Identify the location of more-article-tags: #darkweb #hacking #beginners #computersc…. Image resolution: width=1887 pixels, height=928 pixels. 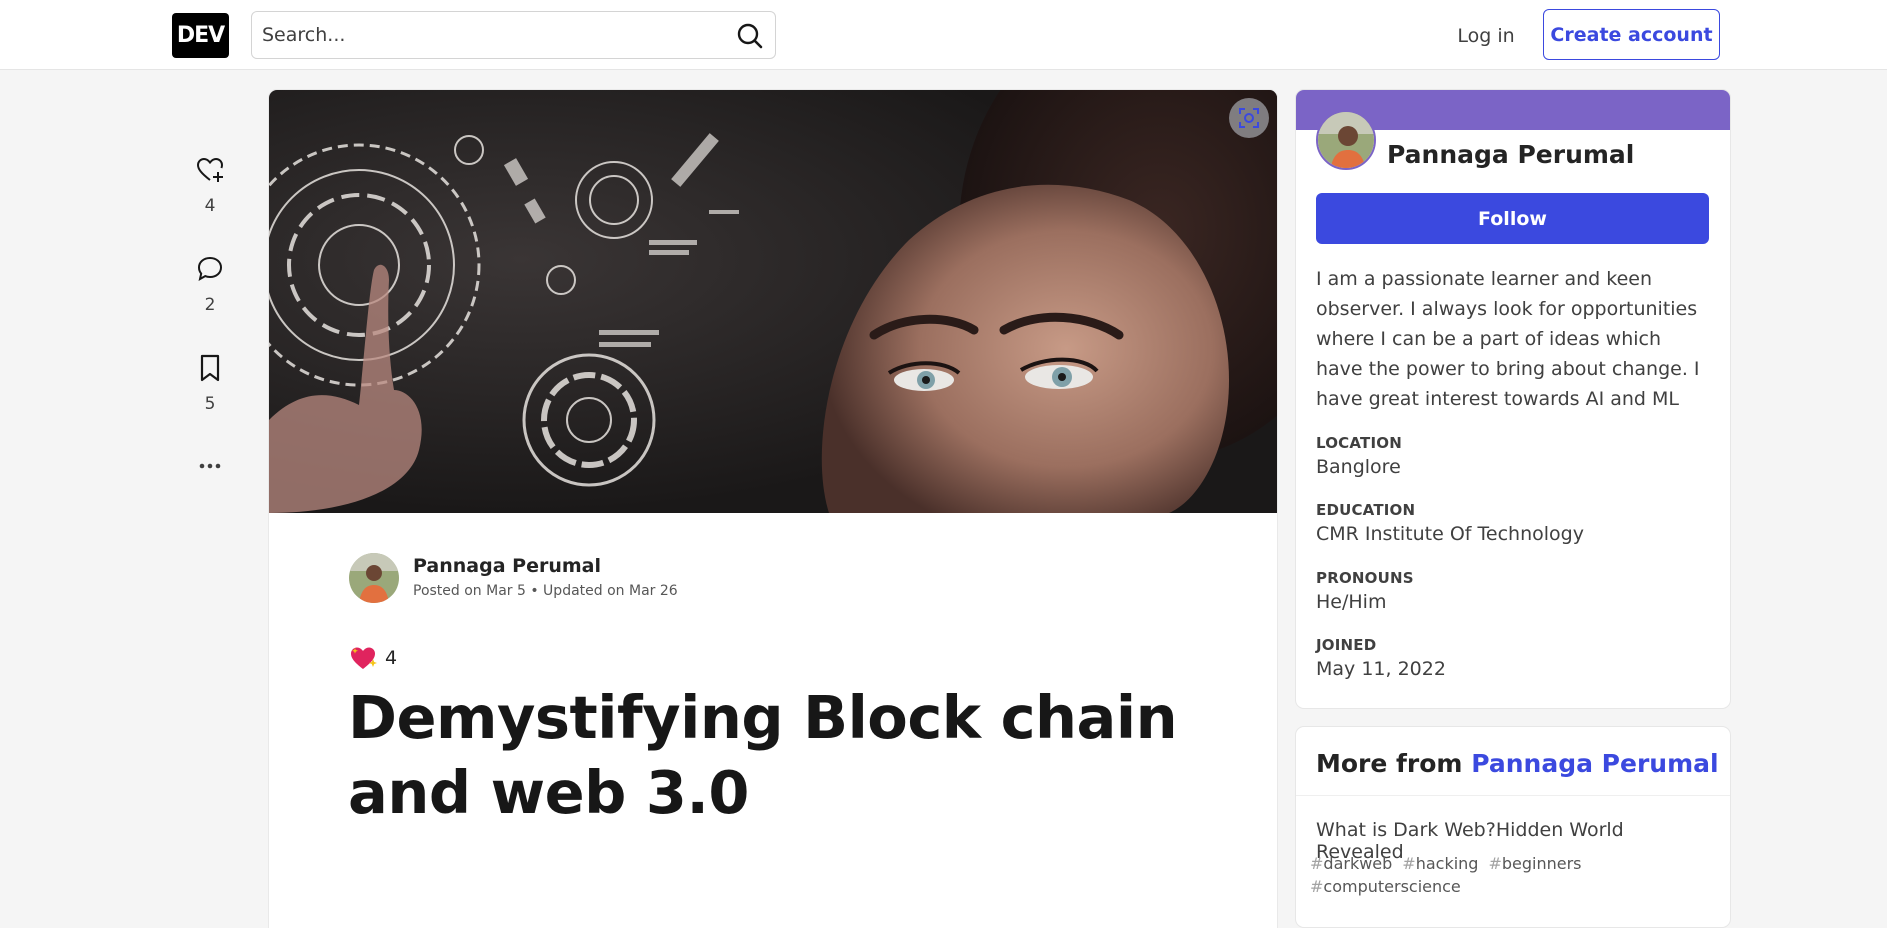
(1510, 875).